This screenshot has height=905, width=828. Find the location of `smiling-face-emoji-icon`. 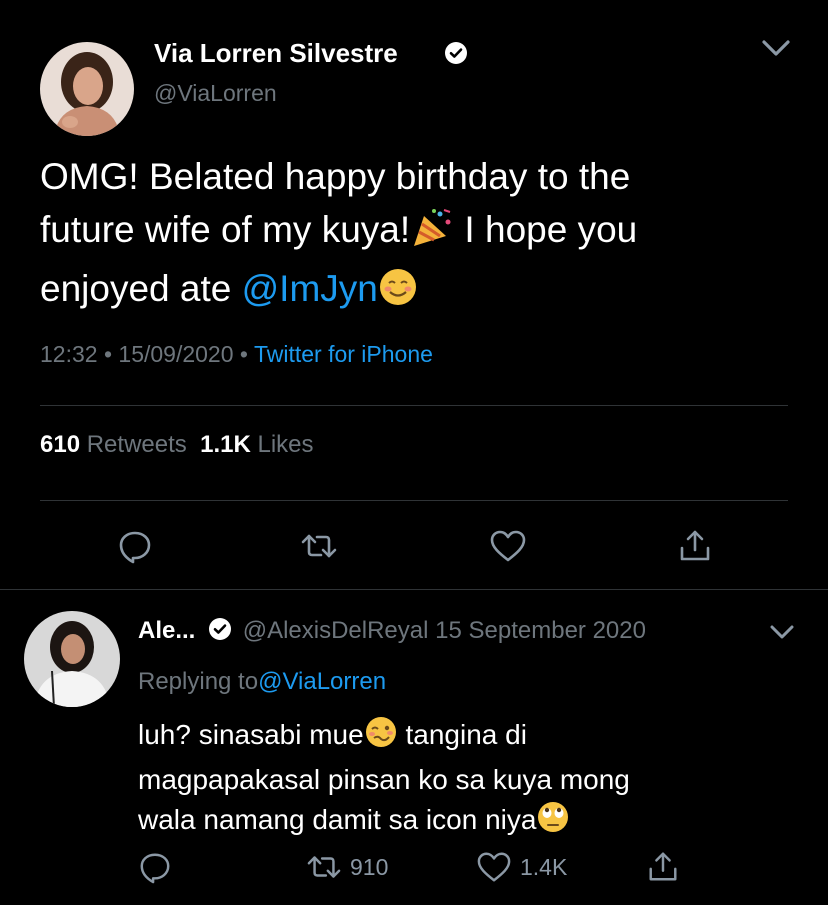

smiling-face-emoji-icon is located at coordinates (398, 294).